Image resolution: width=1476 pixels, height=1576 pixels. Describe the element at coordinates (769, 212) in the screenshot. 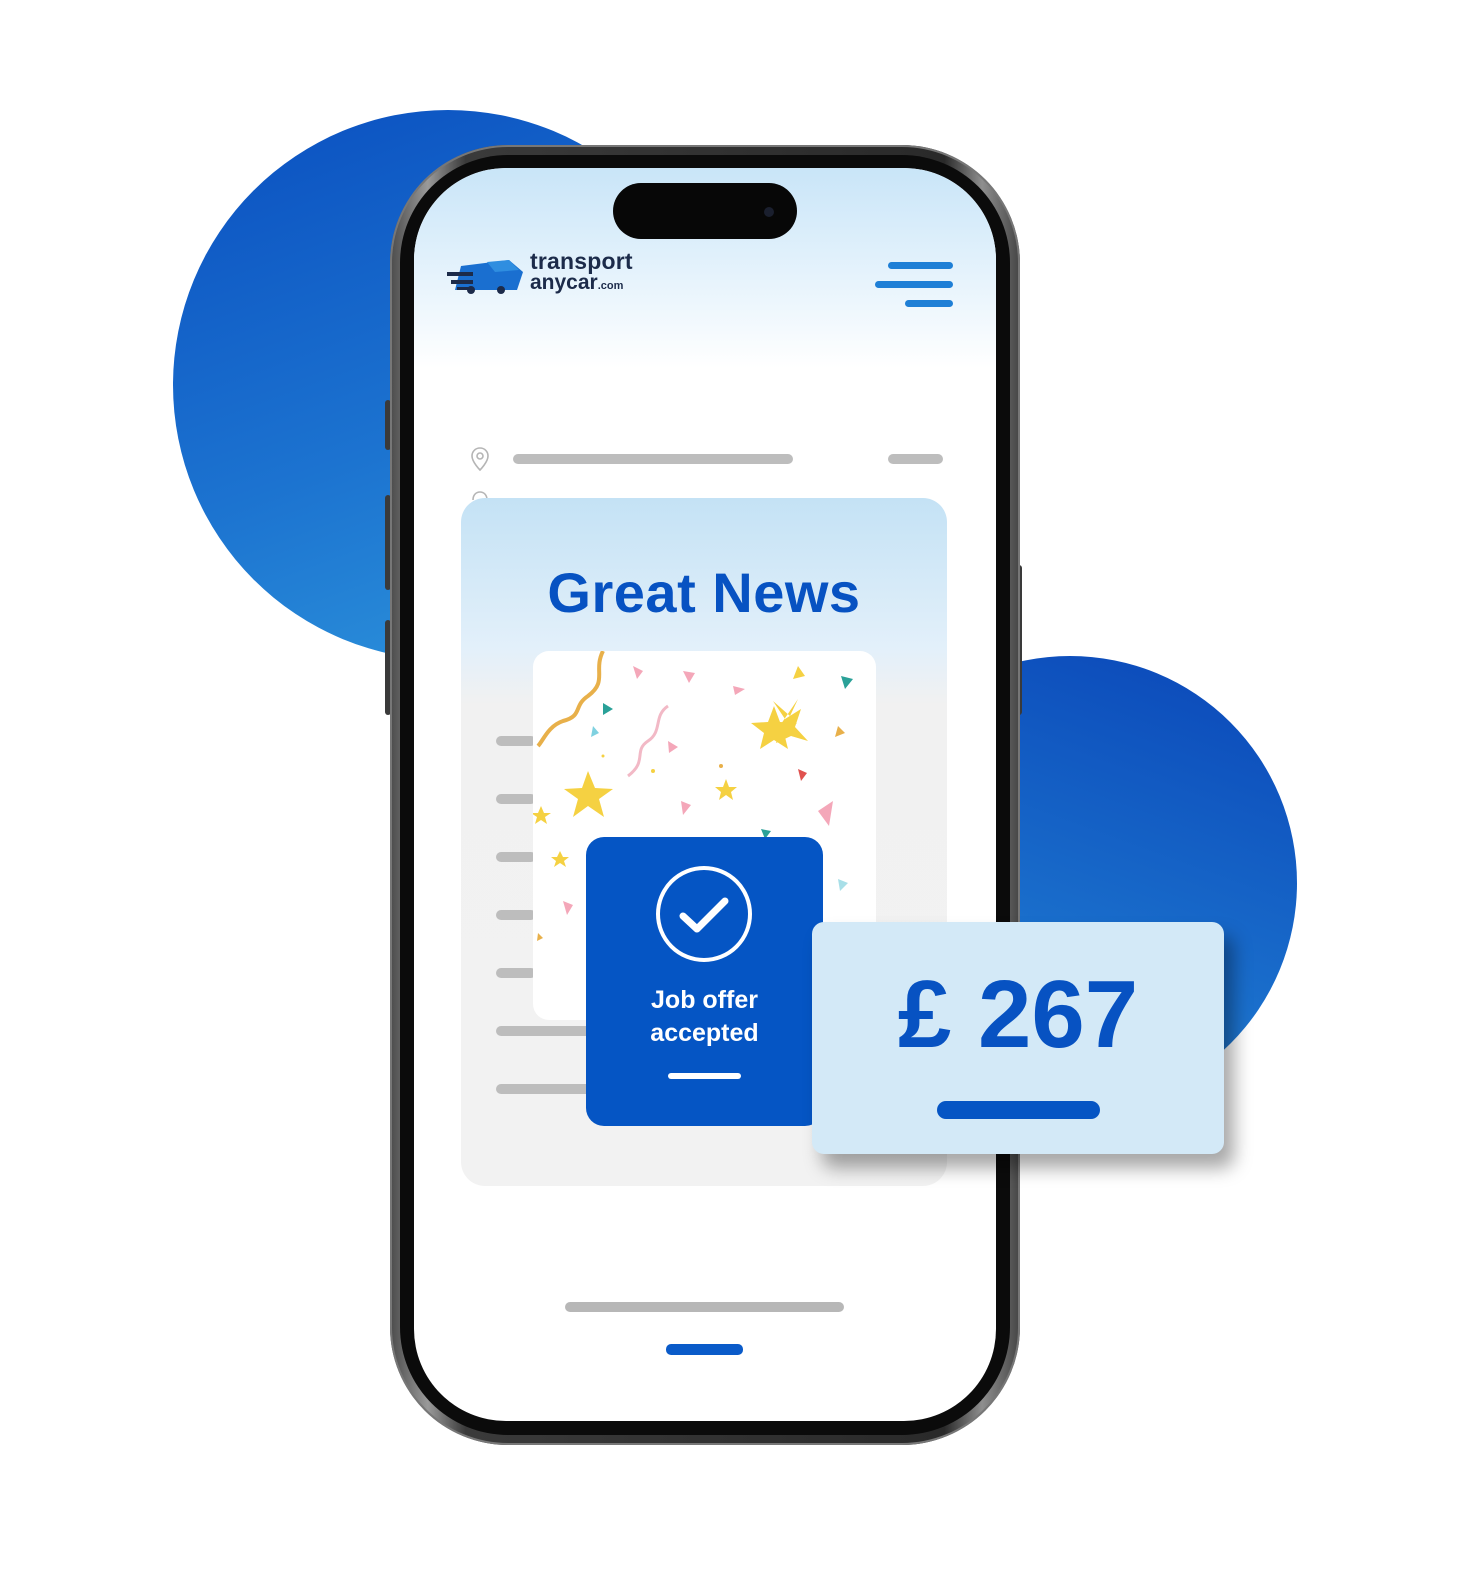

I see `camera-icon` at that location.